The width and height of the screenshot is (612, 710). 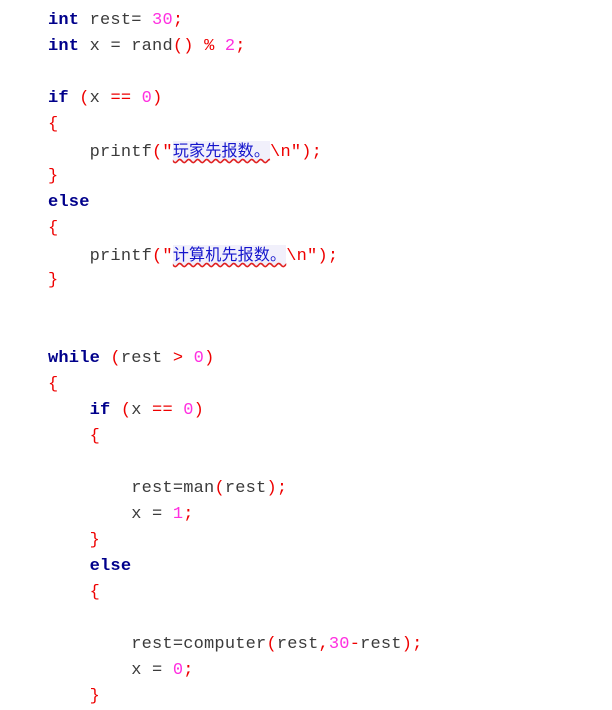 I want to click on code-line: printf("计算机先报数。\n");, so click(x=330, y=255).